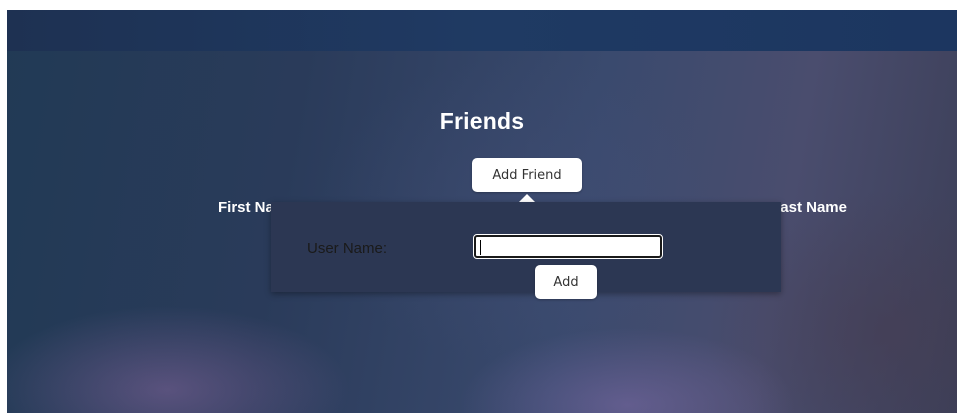 This screenshot has height=413, width=957. Describe the element at coordinates (482, 121) in the screenshot. I see `page-title: Friends` at that location.